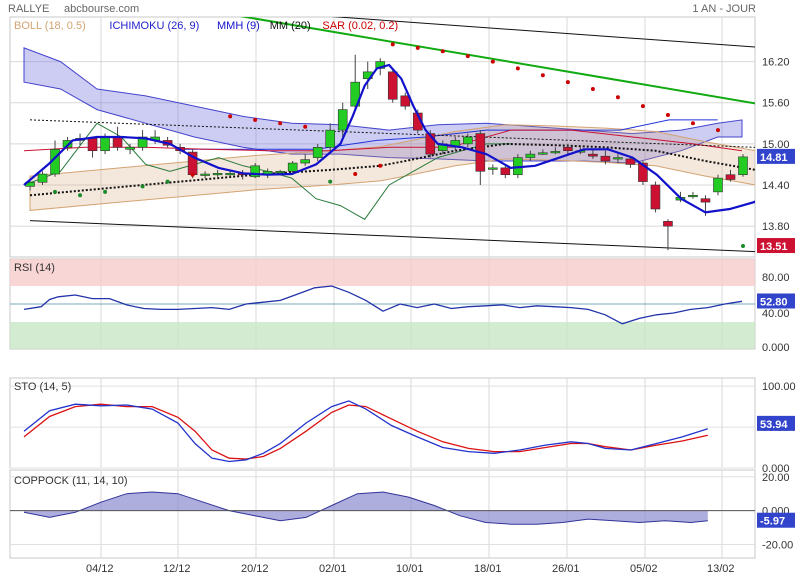 This screenshot has width=800, height=580. I want to click on x-tick-label: 26/01, so click(566, 569).